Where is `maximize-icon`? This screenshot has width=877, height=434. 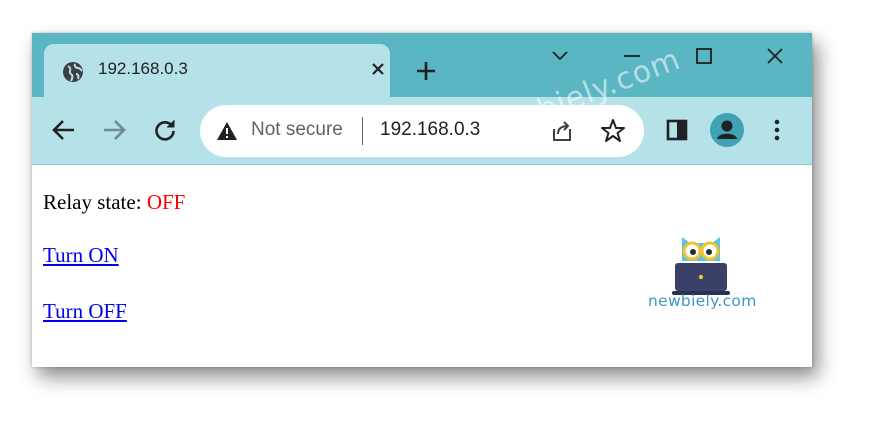 maximize-icon is located at coordinates (704, 56).